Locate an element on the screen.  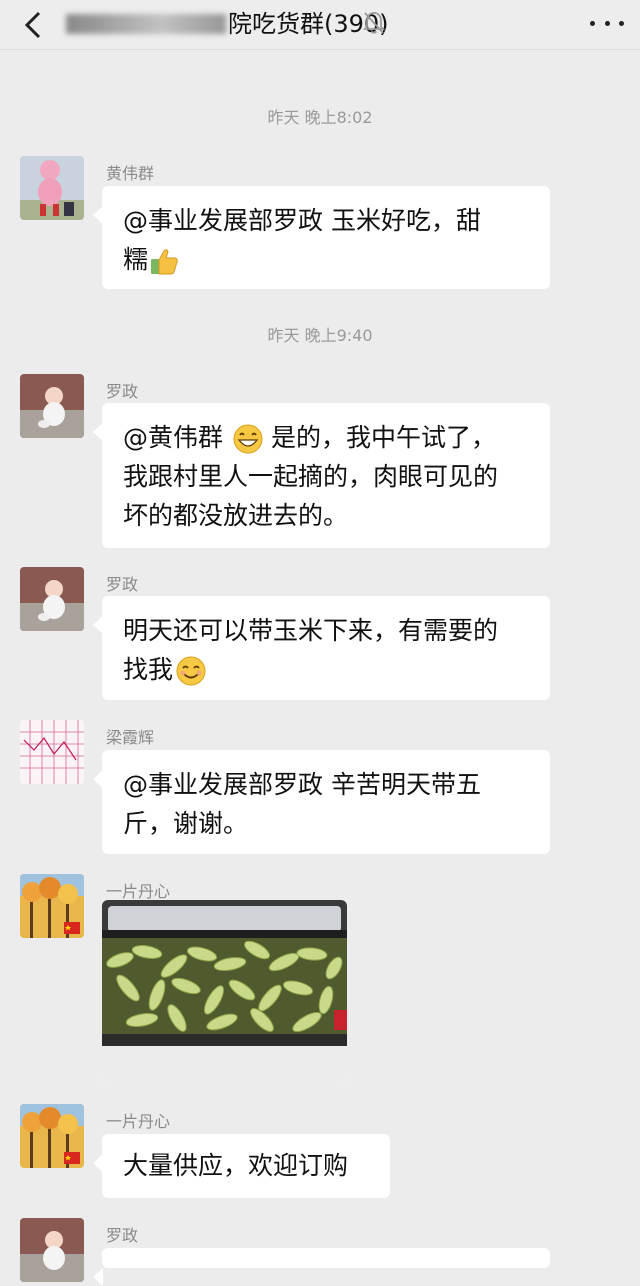
chat-header: 院吃货群(390) is located at coordinates (320, 25).